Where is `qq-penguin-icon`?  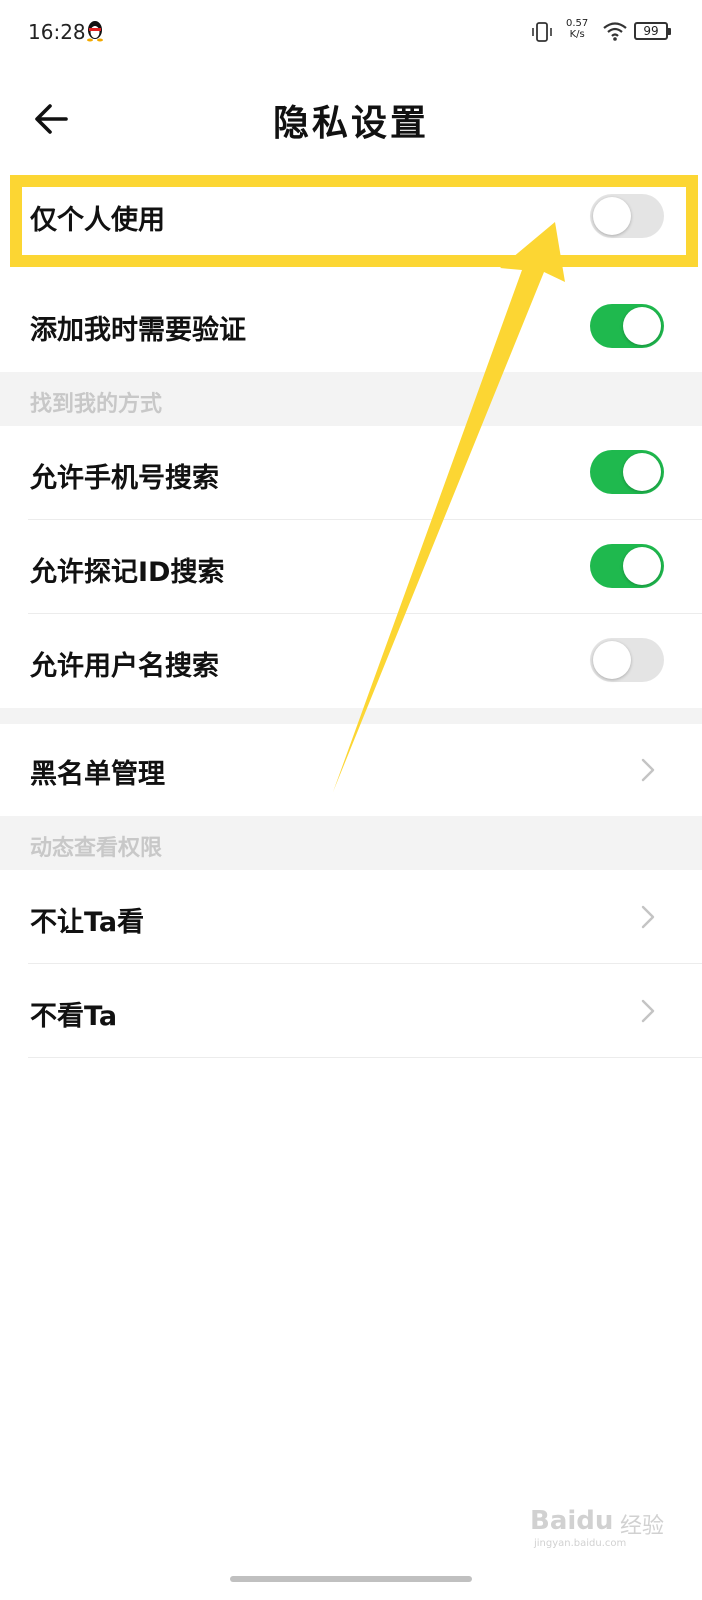 qq-penguin-icon is located at coordinates (95, 31).